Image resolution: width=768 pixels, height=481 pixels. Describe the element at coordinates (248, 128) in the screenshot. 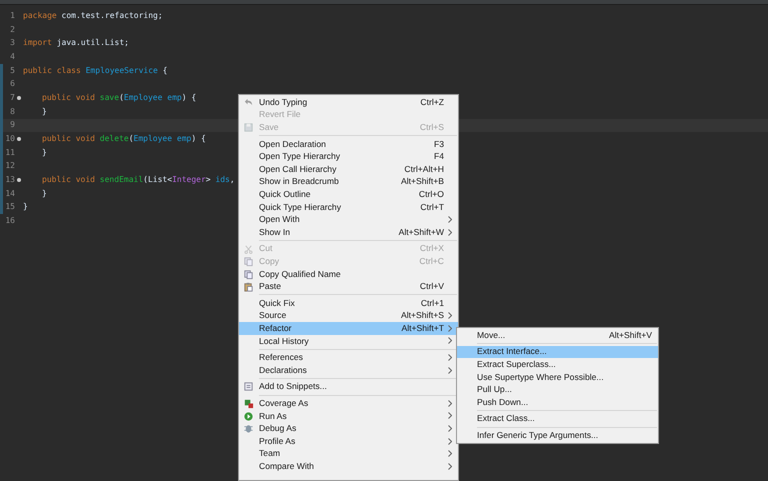

I see `save-icon` at that location.